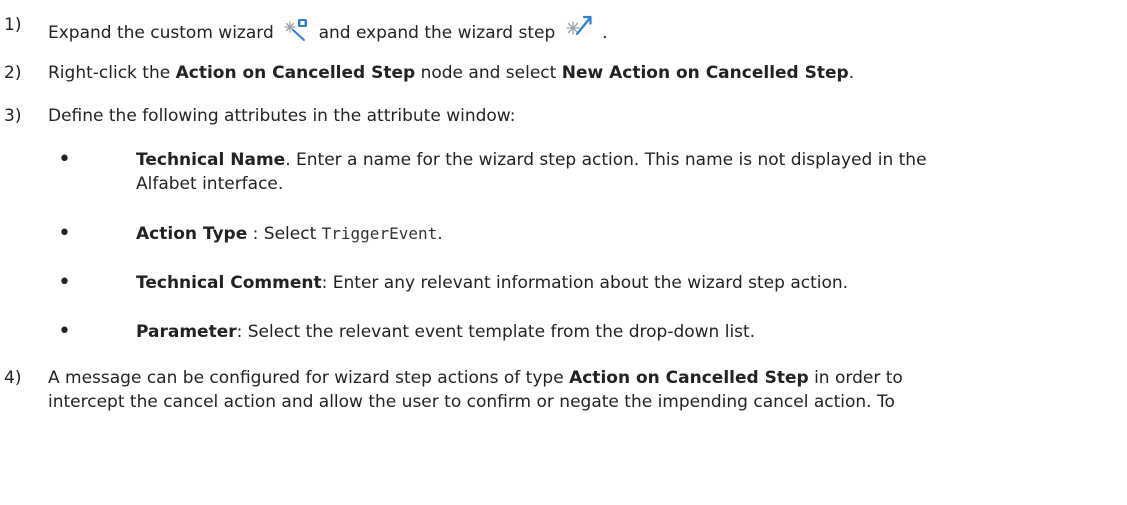  What do you see at coordinates (296, 33) in the screenshot?
I see `custom-wizard-icon` at bounding box center [296, 33].